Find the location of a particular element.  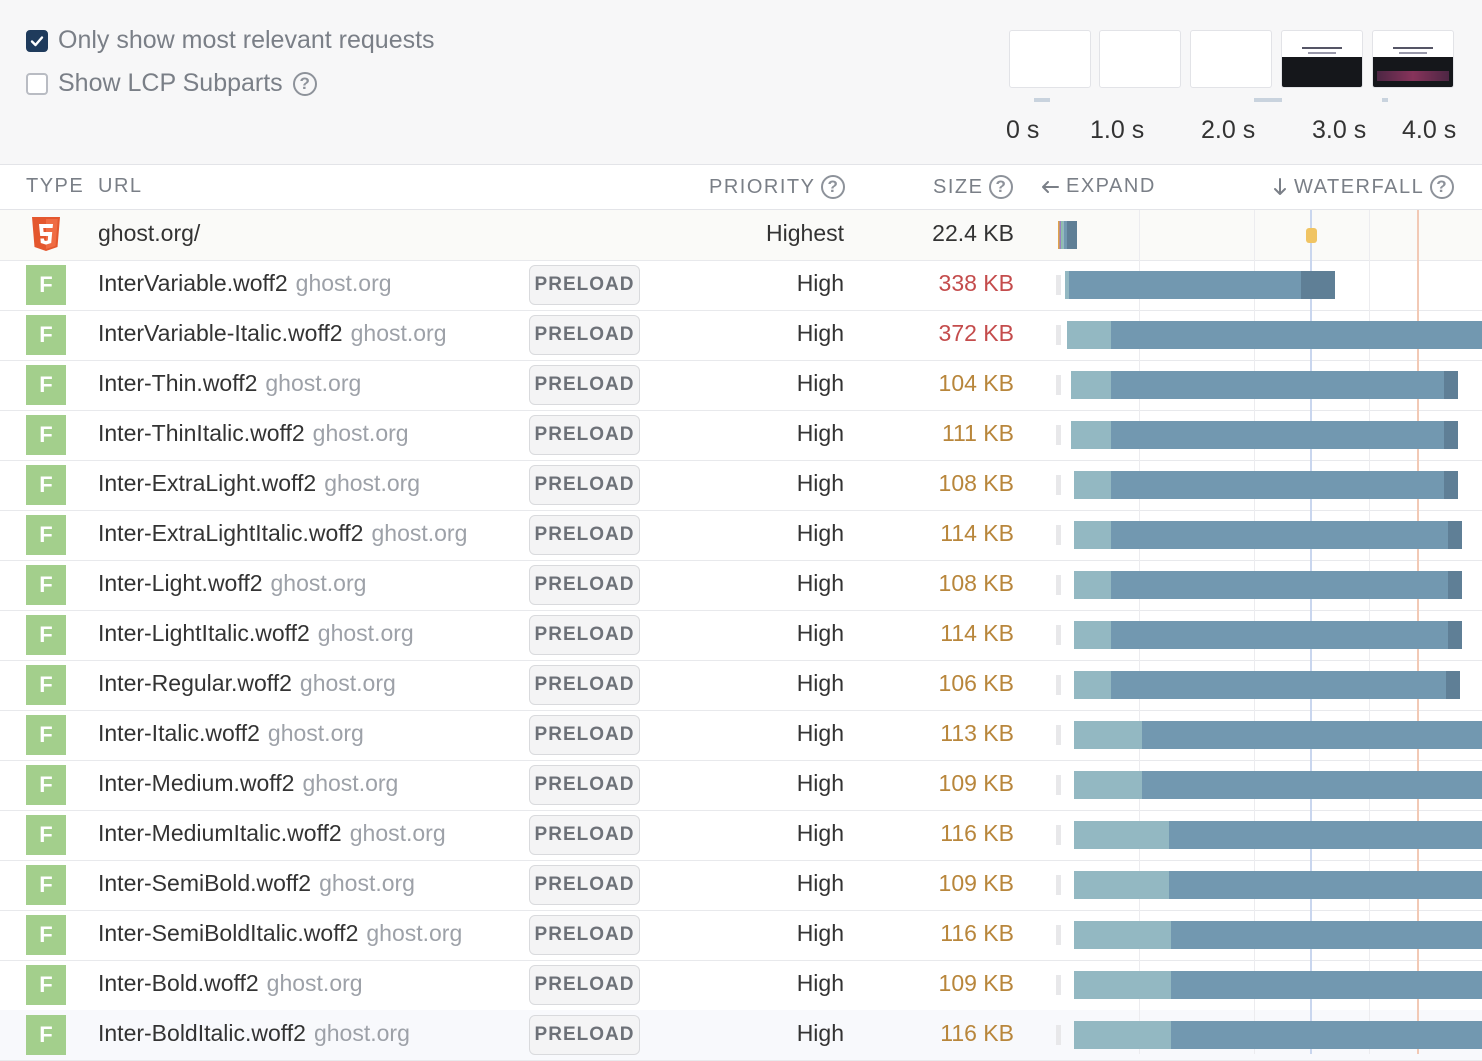

request-filename: Inter-ExtraLight.woff2 is located at coordinates (207, 483).